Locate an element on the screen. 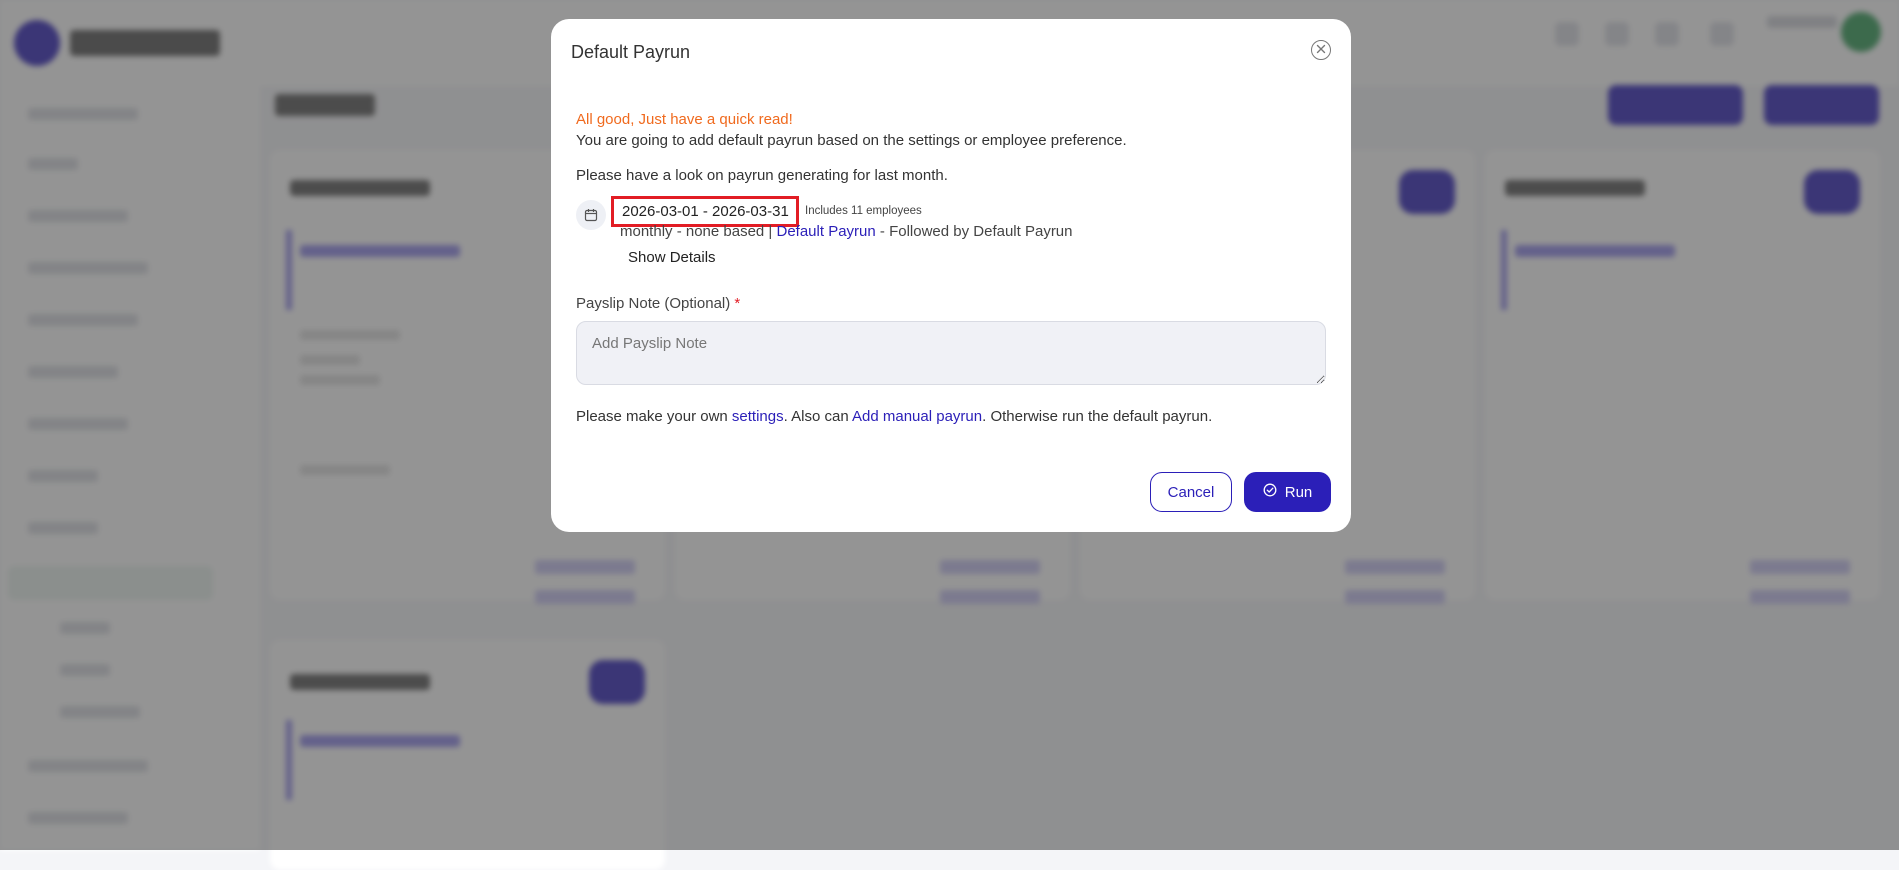  cancel-button: Cancel is located at coordinates (1191, 492).